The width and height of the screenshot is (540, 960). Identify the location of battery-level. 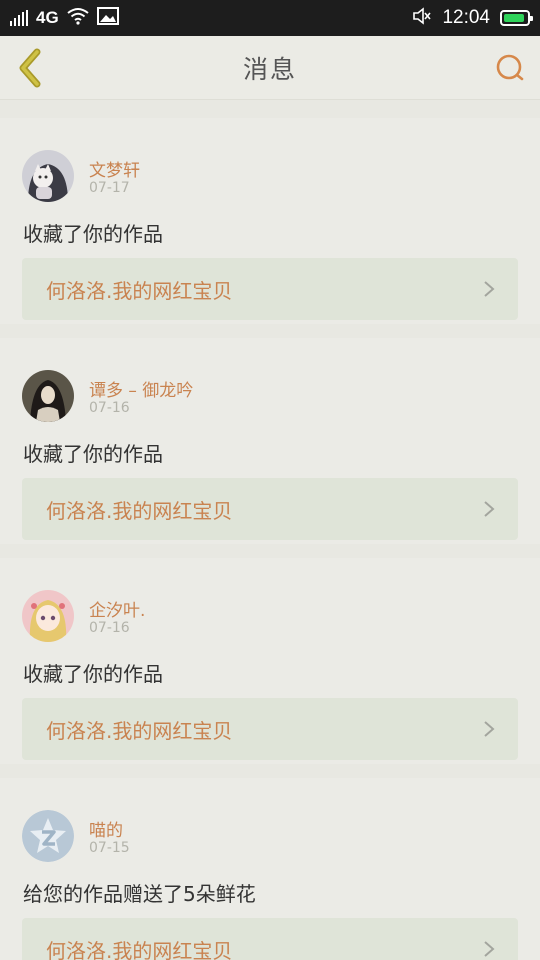
(514, 18).